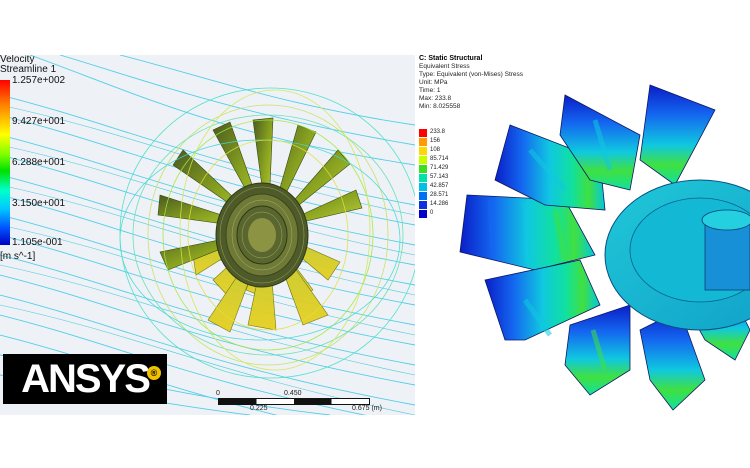  I want to click on stress-legend-label: 233.8, so click(438, 132).